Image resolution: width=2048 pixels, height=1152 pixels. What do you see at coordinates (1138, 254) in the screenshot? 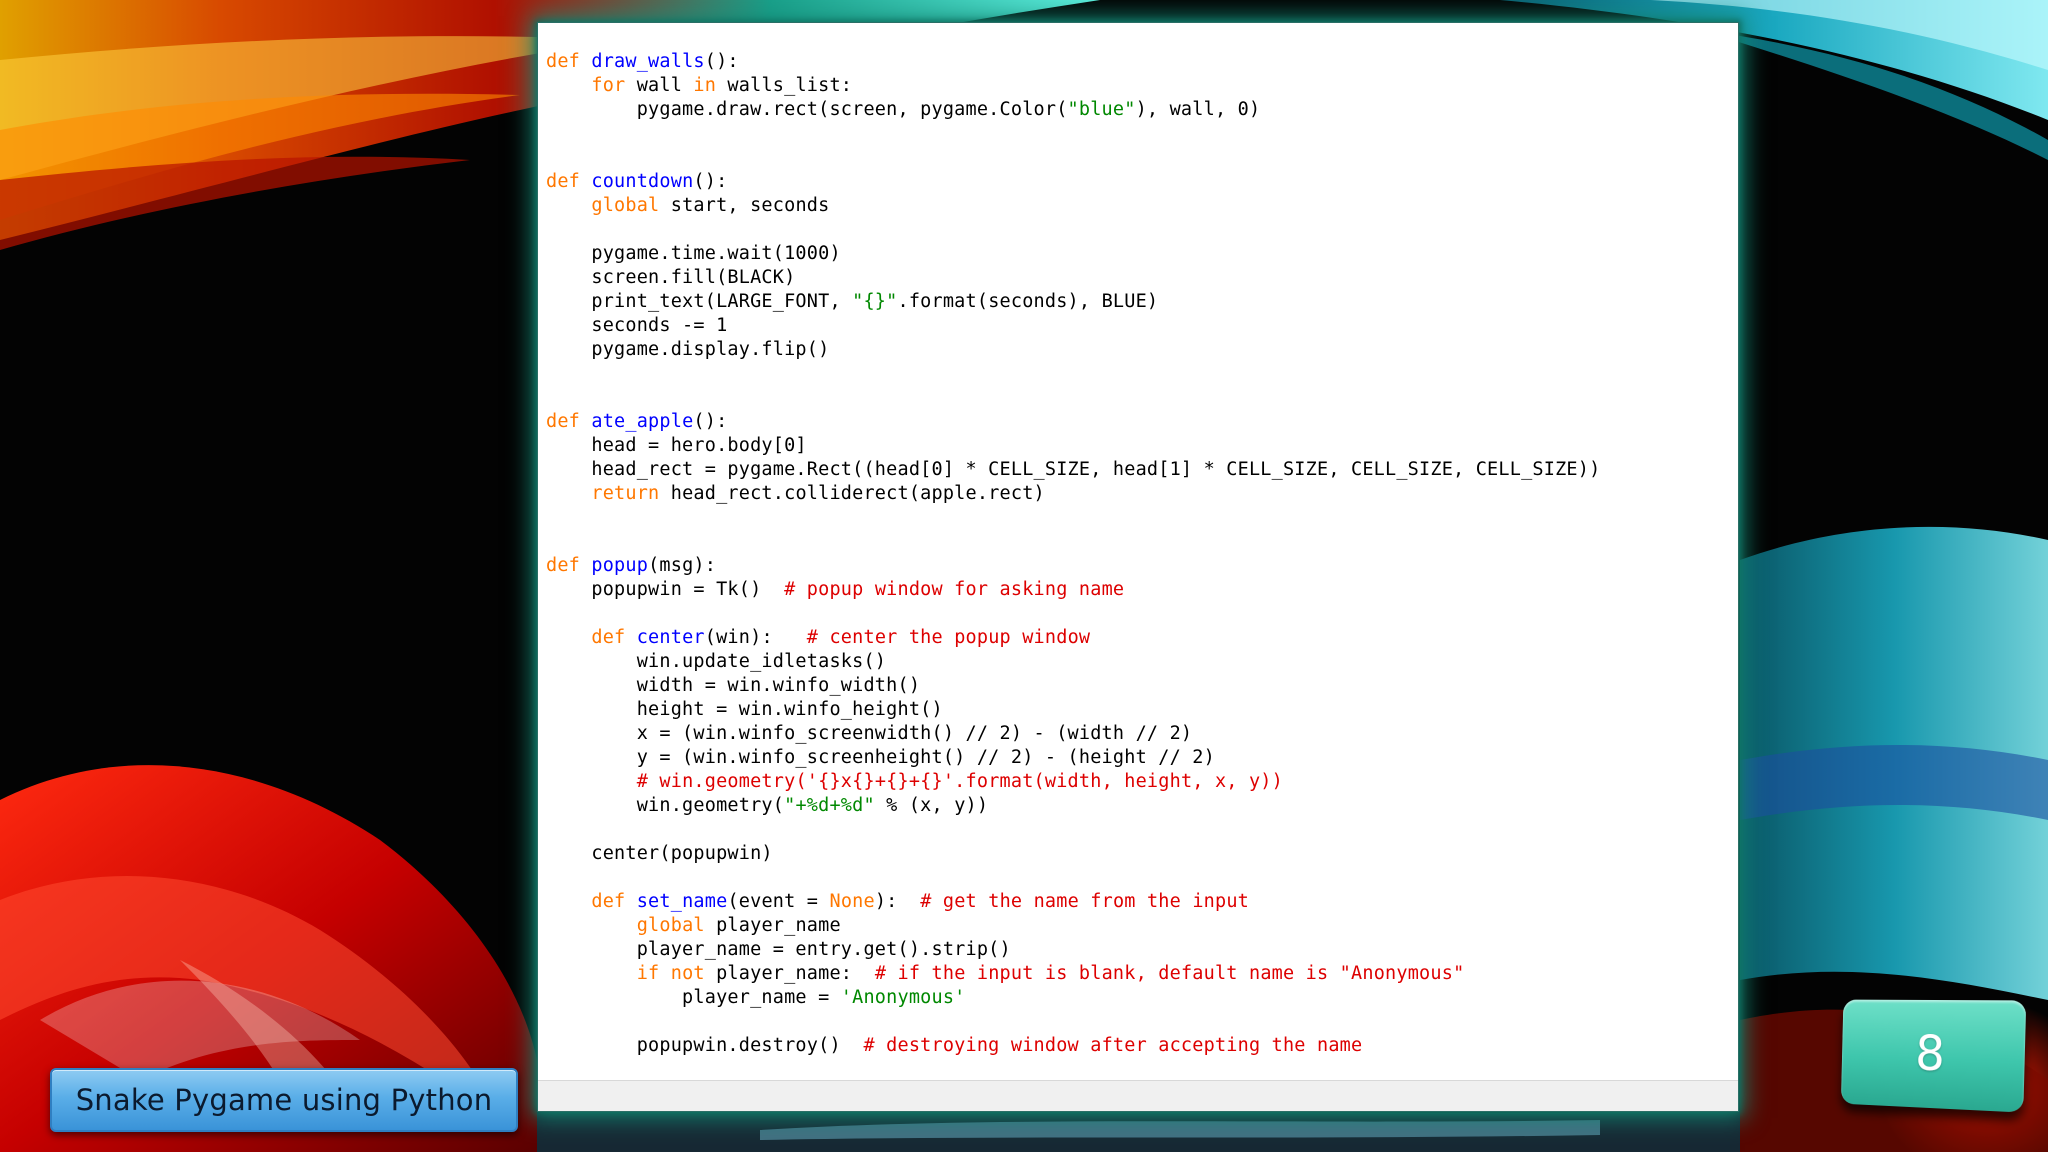
I see `code-line: pygame.time.wait(1000)` at bounding box center [1138, 254].